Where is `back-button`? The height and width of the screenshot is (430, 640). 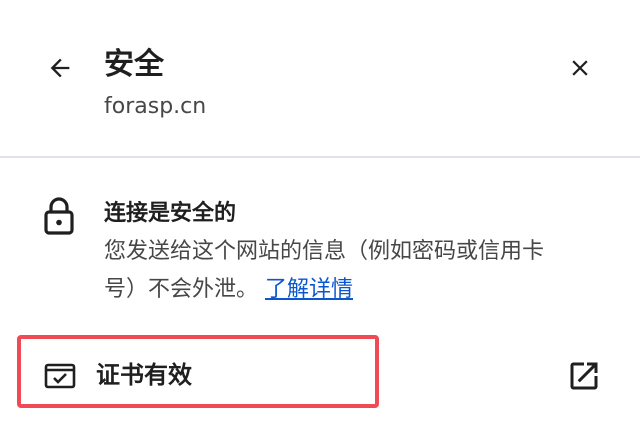 back-button is located at coordinates (60, 68).